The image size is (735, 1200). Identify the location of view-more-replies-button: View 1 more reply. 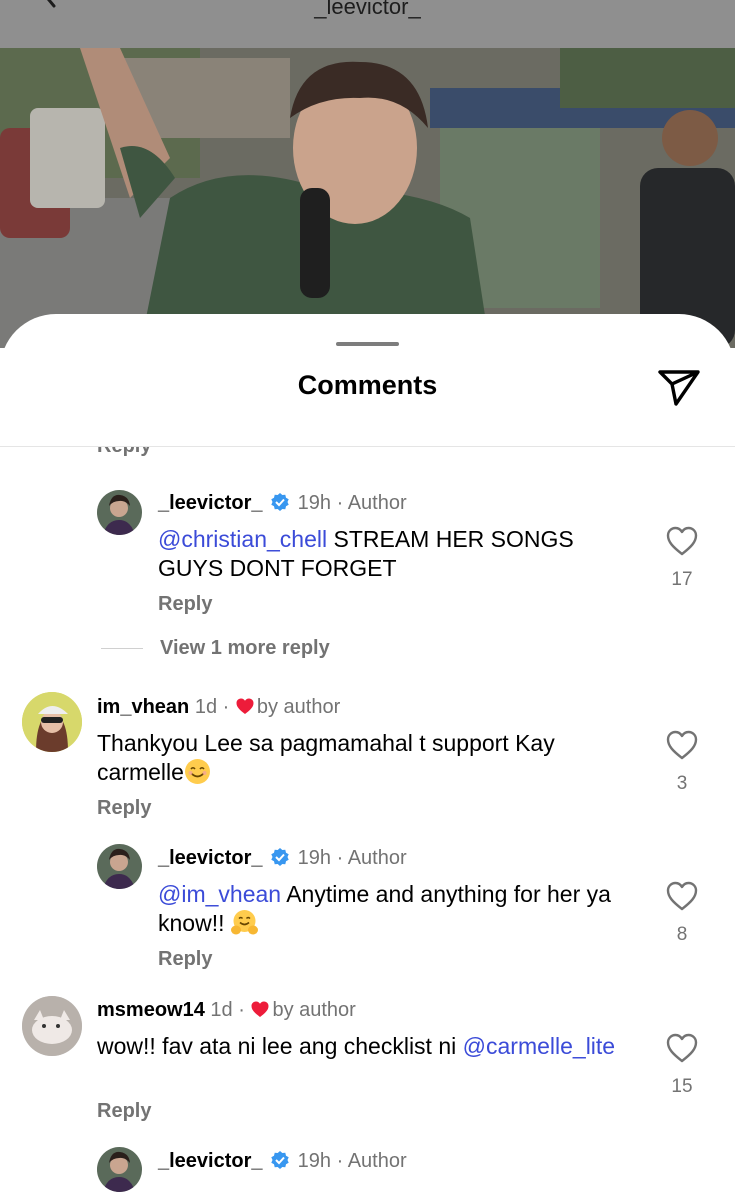
(245, 648).